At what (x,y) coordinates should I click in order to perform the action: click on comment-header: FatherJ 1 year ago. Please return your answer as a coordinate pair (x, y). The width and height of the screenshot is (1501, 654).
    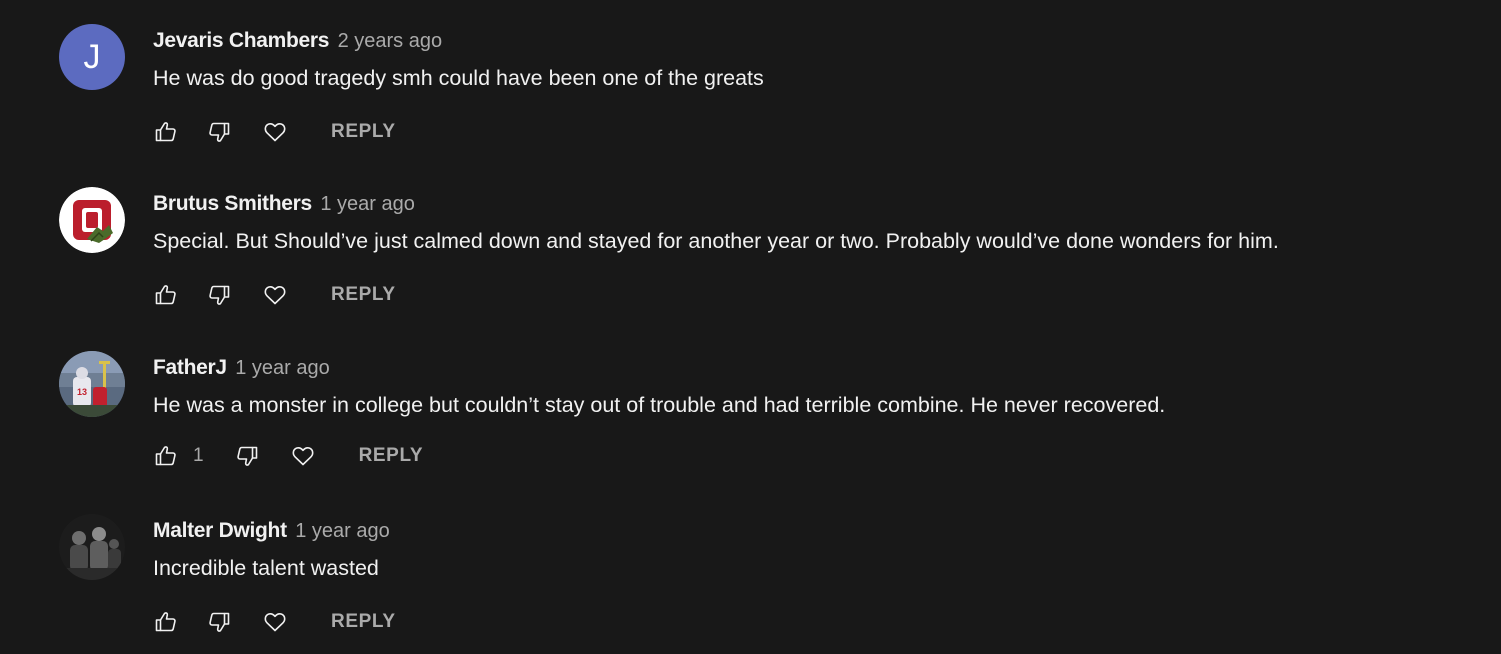
    Looking at the image, I should click on (241, 369).